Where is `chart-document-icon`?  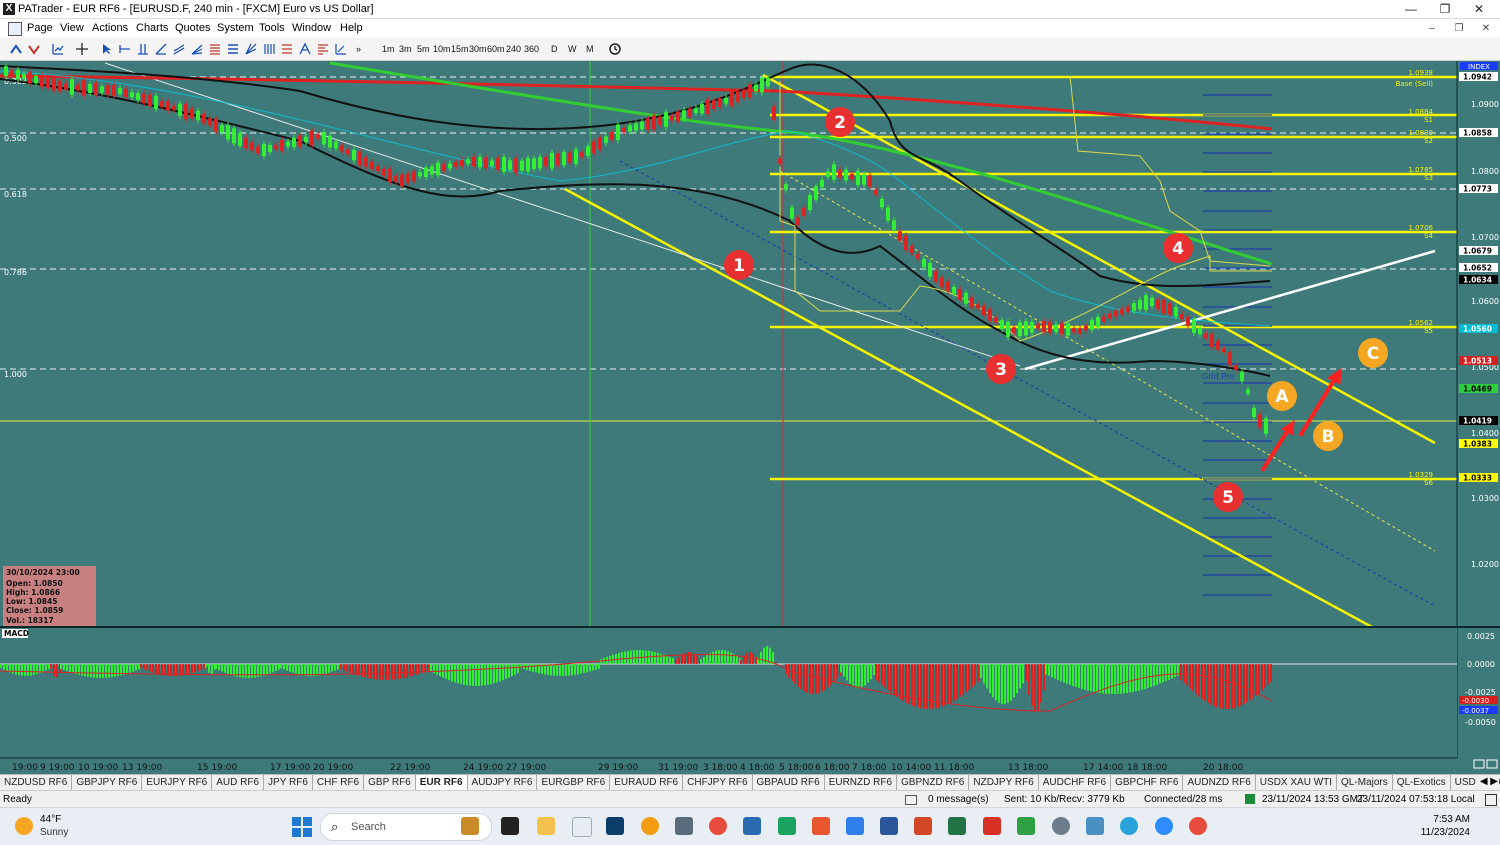 chart-document-icon is located at coordinates (15, 29).